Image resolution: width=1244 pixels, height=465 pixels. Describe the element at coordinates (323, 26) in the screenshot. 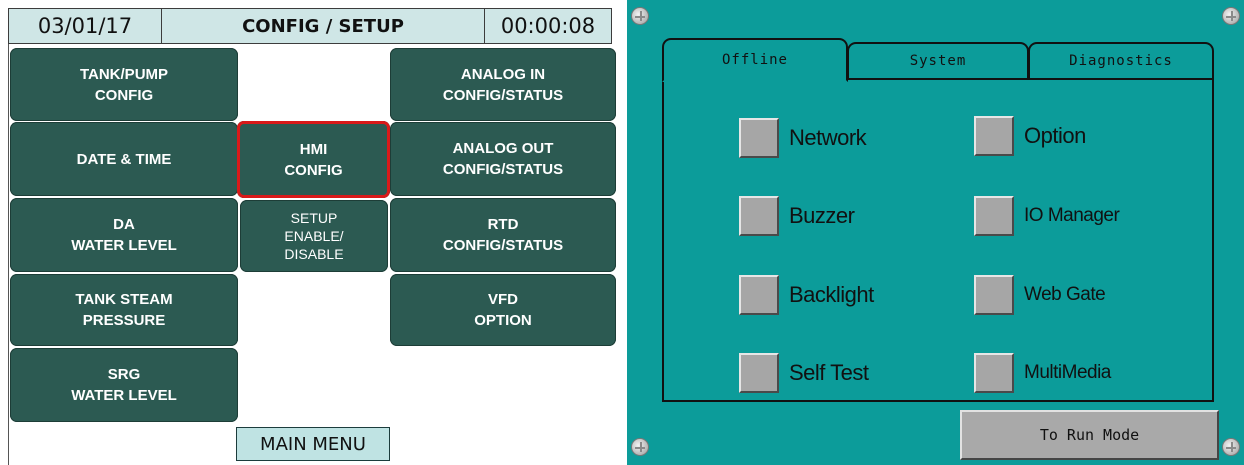

I see `page-title: CONFIG / SETUP` at that location.